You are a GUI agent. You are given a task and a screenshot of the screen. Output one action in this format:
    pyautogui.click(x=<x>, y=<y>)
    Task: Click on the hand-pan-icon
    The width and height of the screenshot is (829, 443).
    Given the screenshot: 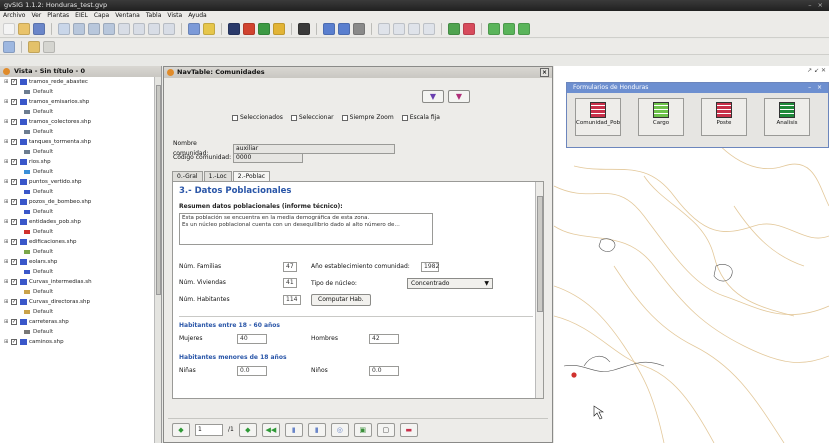 What is the action you would take?
    pyautogui.click(x=64, y=29)
    